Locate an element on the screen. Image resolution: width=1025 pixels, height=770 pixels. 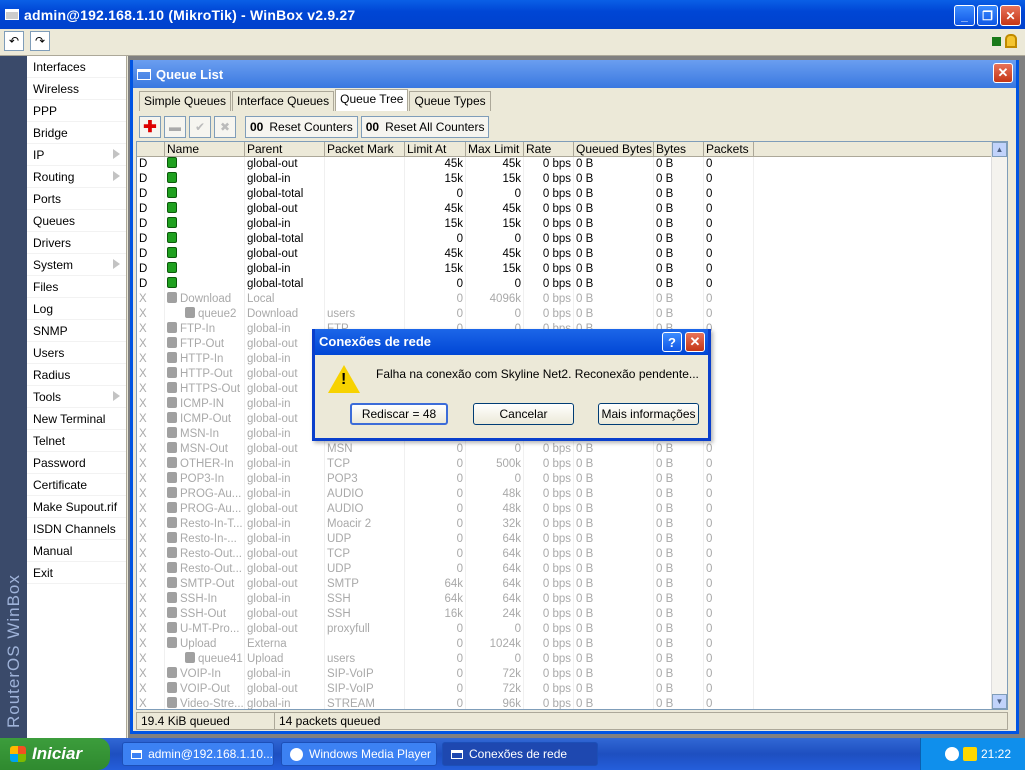
dialog-close-button: ✕ is located at coordinates (695, 342).